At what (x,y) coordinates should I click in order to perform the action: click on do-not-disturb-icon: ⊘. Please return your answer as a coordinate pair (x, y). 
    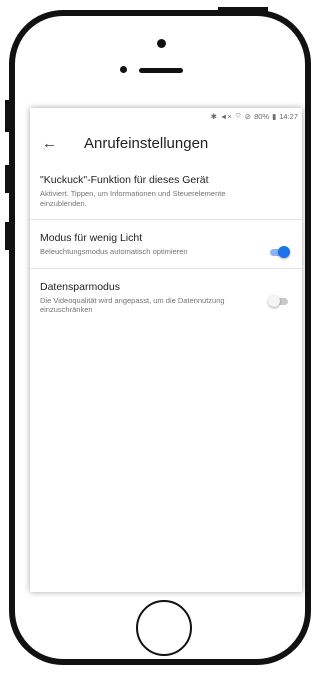
    Looking at the image, I should click on (248, 116).